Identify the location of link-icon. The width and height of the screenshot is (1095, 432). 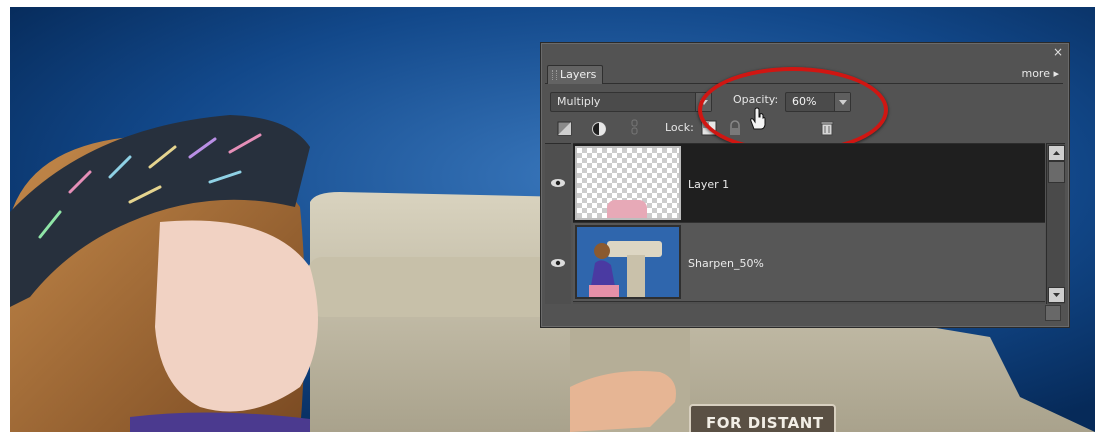
(635, 127).